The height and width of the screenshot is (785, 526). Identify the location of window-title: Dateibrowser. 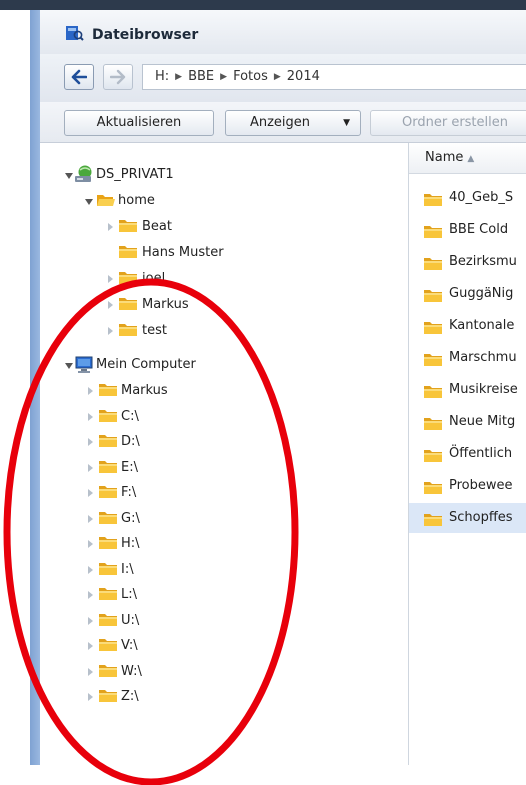
(145, 35).